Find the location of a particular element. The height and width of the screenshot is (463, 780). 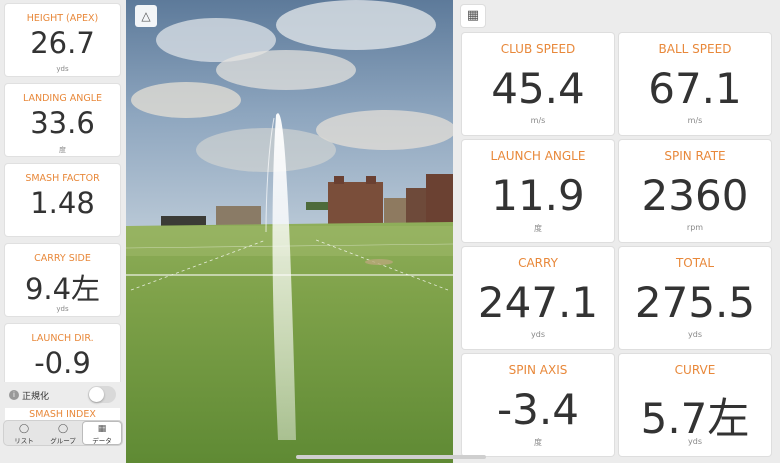

normalize-toggle is located at coordinates (102, 394).